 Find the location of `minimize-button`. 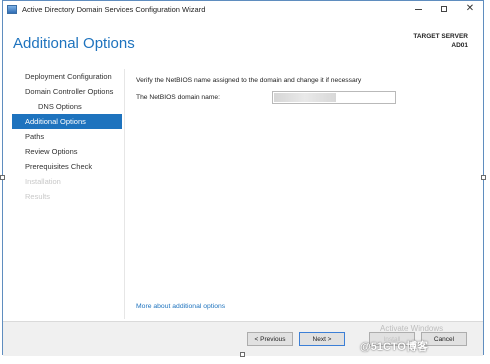

minimize-button is located at coordinates (418, 9).